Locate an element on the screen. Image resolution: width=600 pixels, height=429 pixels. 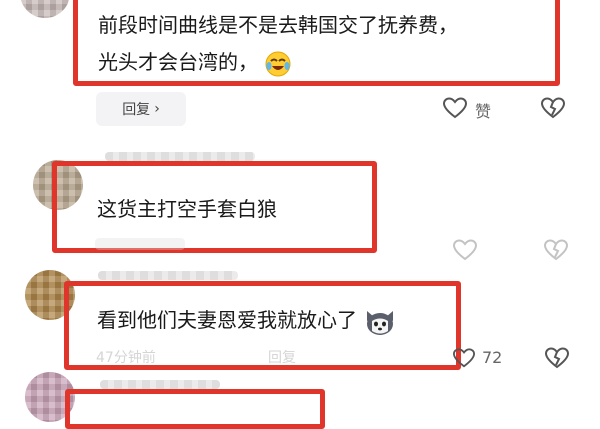
comment-text-line: 看到他们夫妻恩爱我就放心了 is located at coordinates (247, 320).